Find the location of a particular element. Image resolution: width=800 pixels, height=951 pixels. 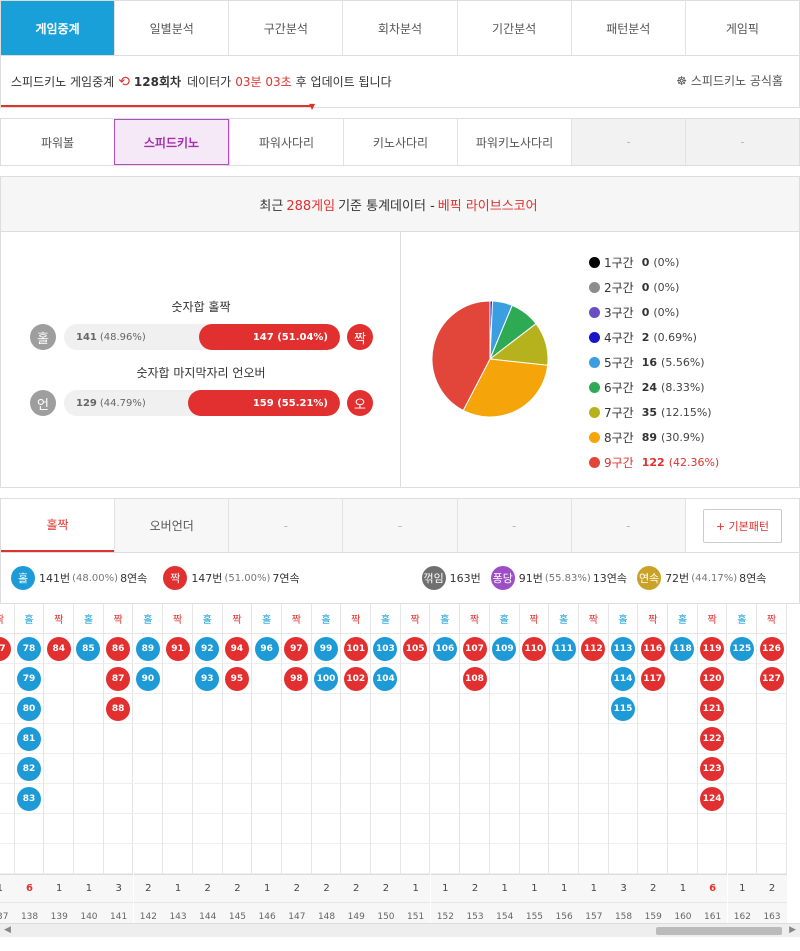

tab-pick: 게임픽 is located at coordinates (741, 28).